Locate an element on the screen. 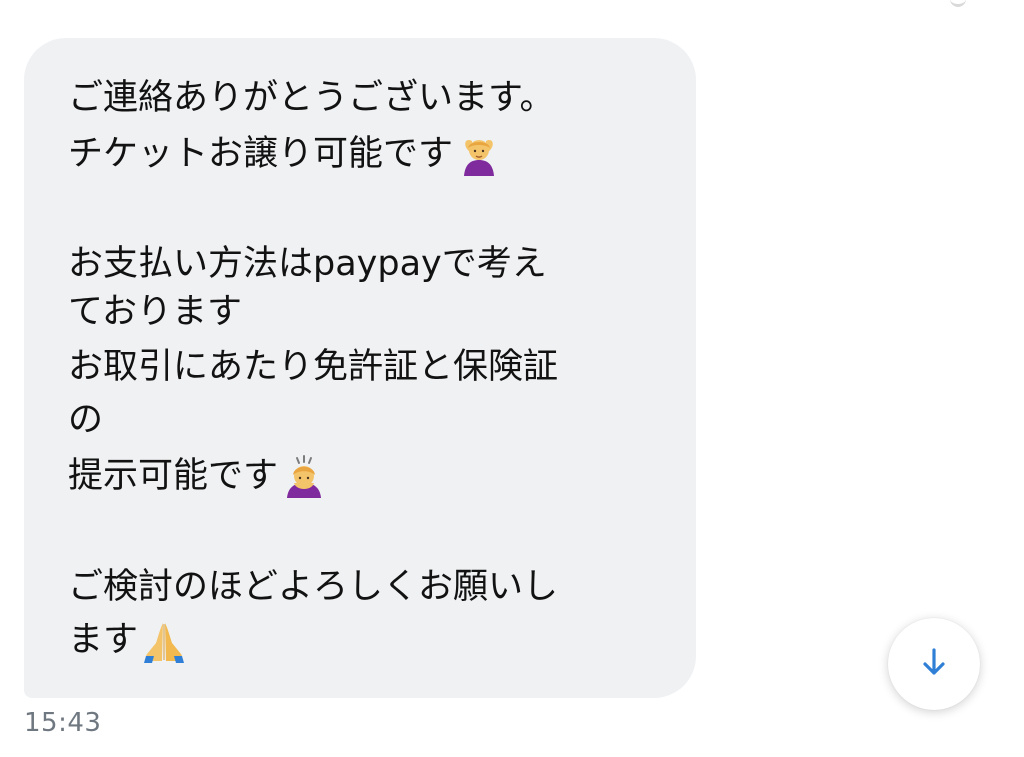 This screenshot has height=757, width=1024. message-line-7: 提示可能です is located at coordinates (173, 476).